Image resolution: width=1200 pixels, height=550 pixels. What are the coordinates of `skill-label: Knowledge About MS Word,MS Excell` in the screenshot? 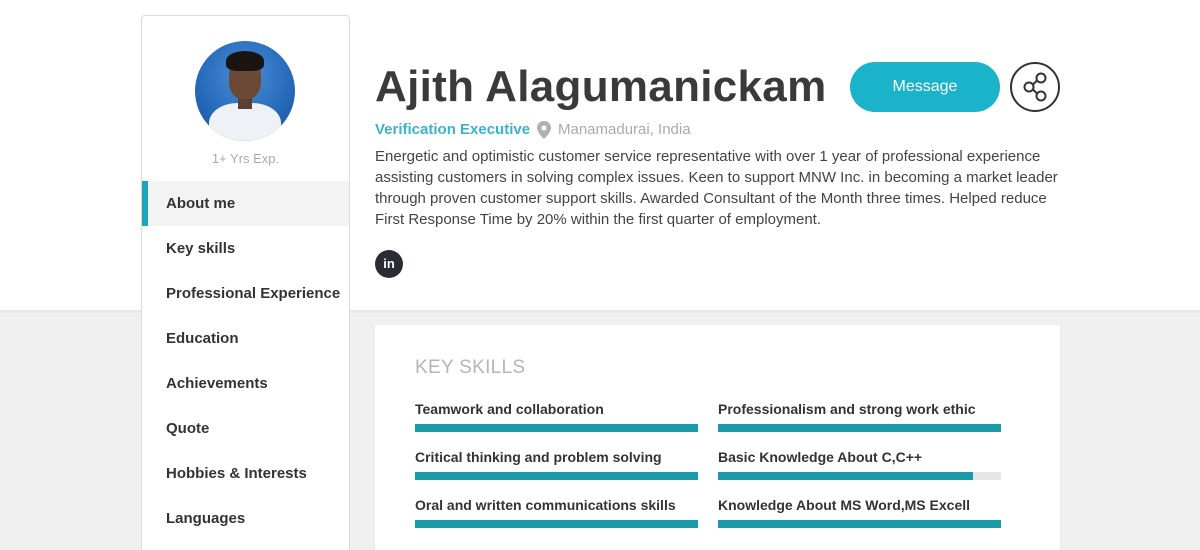 It's located at (844, 505).